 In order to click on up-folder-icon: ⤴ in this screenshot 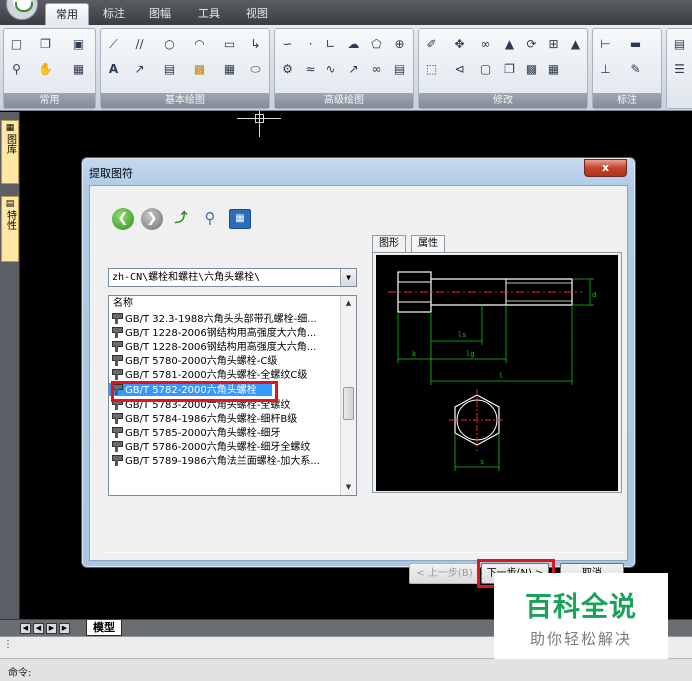, I will do `click(181, 219)`.